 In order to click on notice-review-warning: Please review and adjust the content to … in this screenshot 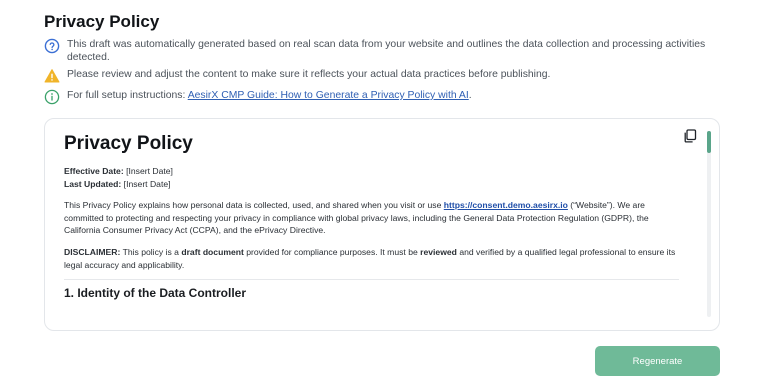, I will do `click(389, 76)`.